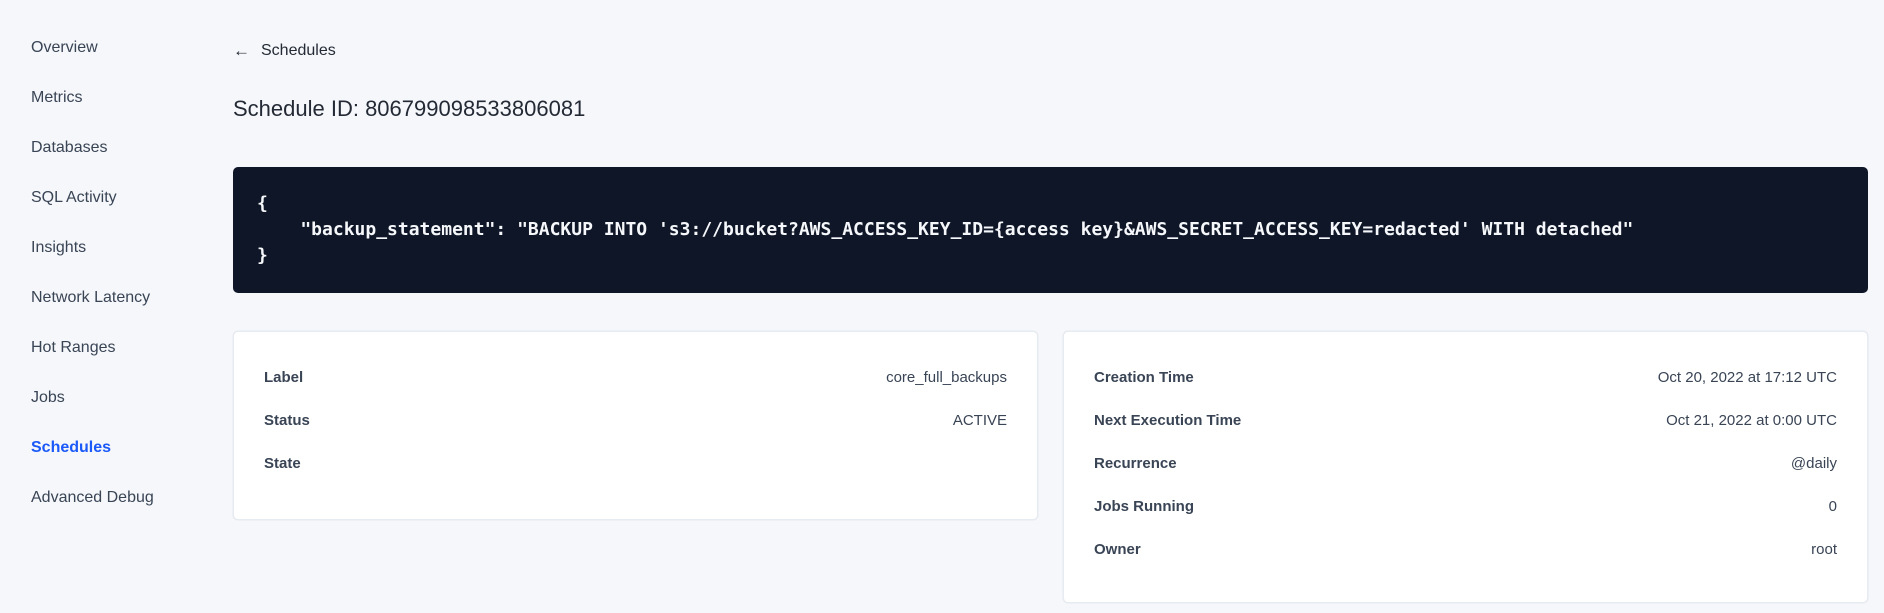 This screenshot has height=613, width=1884. I want to click on summary-row: State, so click(635, 463).